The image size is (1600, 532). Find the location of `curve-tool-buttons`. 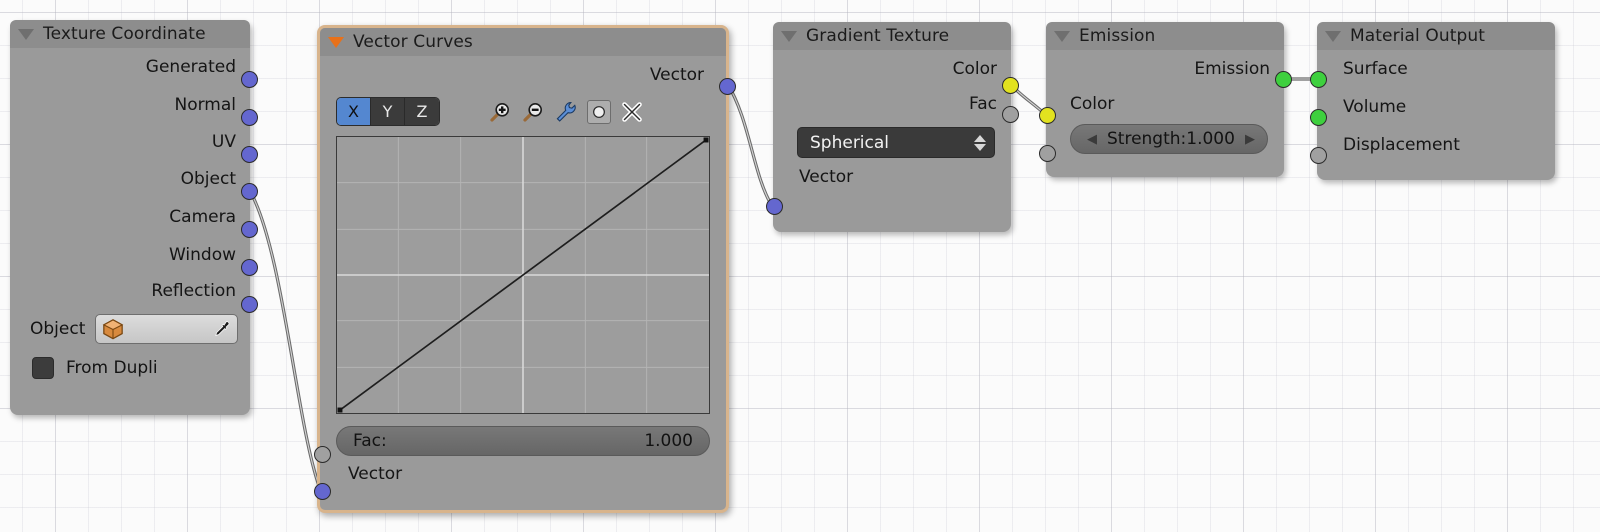

curve-tool-buttons is located at coordinates (566, 111).